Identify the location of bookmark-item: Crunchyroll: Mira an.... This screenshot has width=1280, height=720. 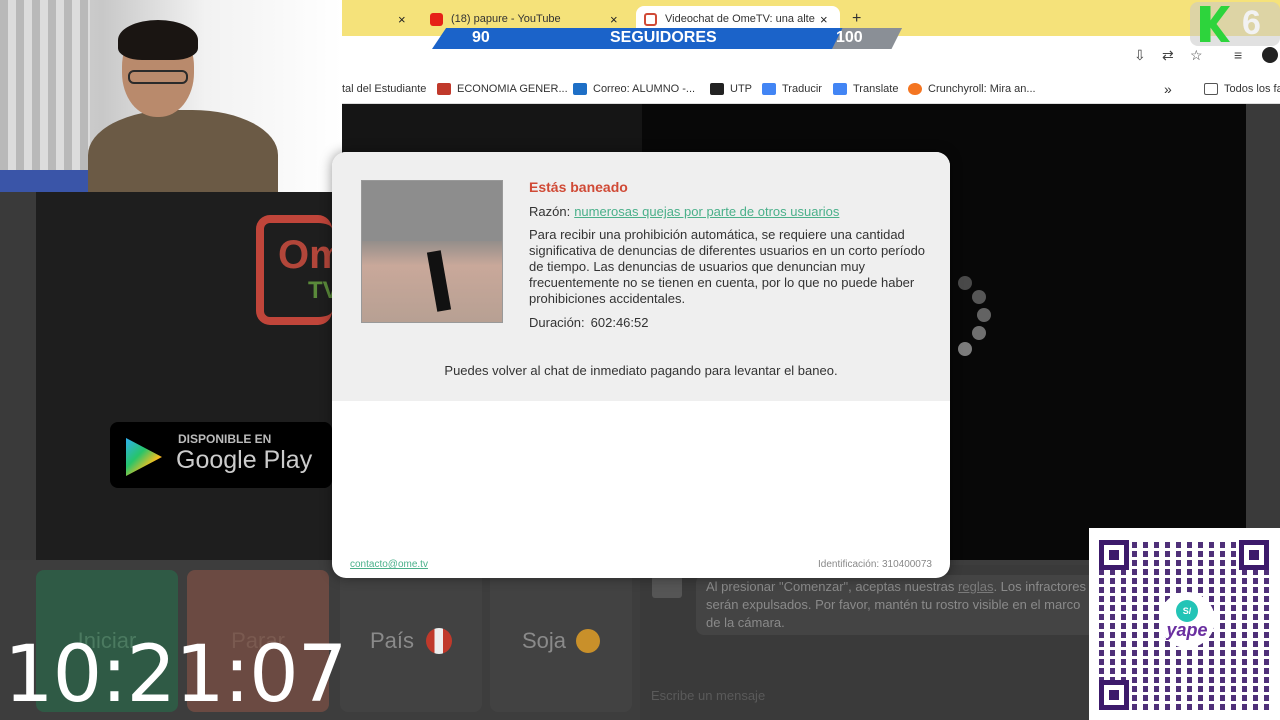
(972, 88).